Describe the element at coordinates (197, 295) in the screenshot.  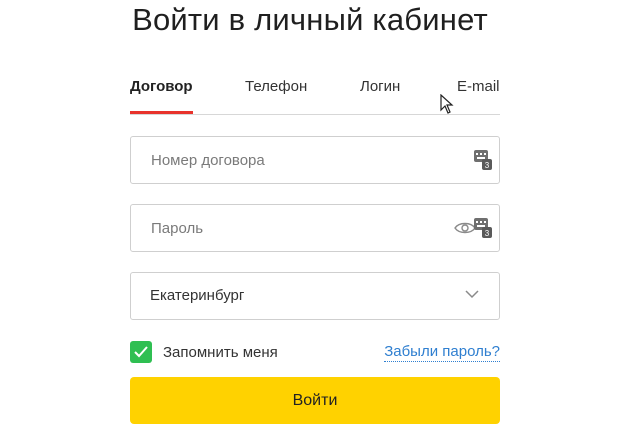
I see `city-select-value: Екатеринбург` at that location.